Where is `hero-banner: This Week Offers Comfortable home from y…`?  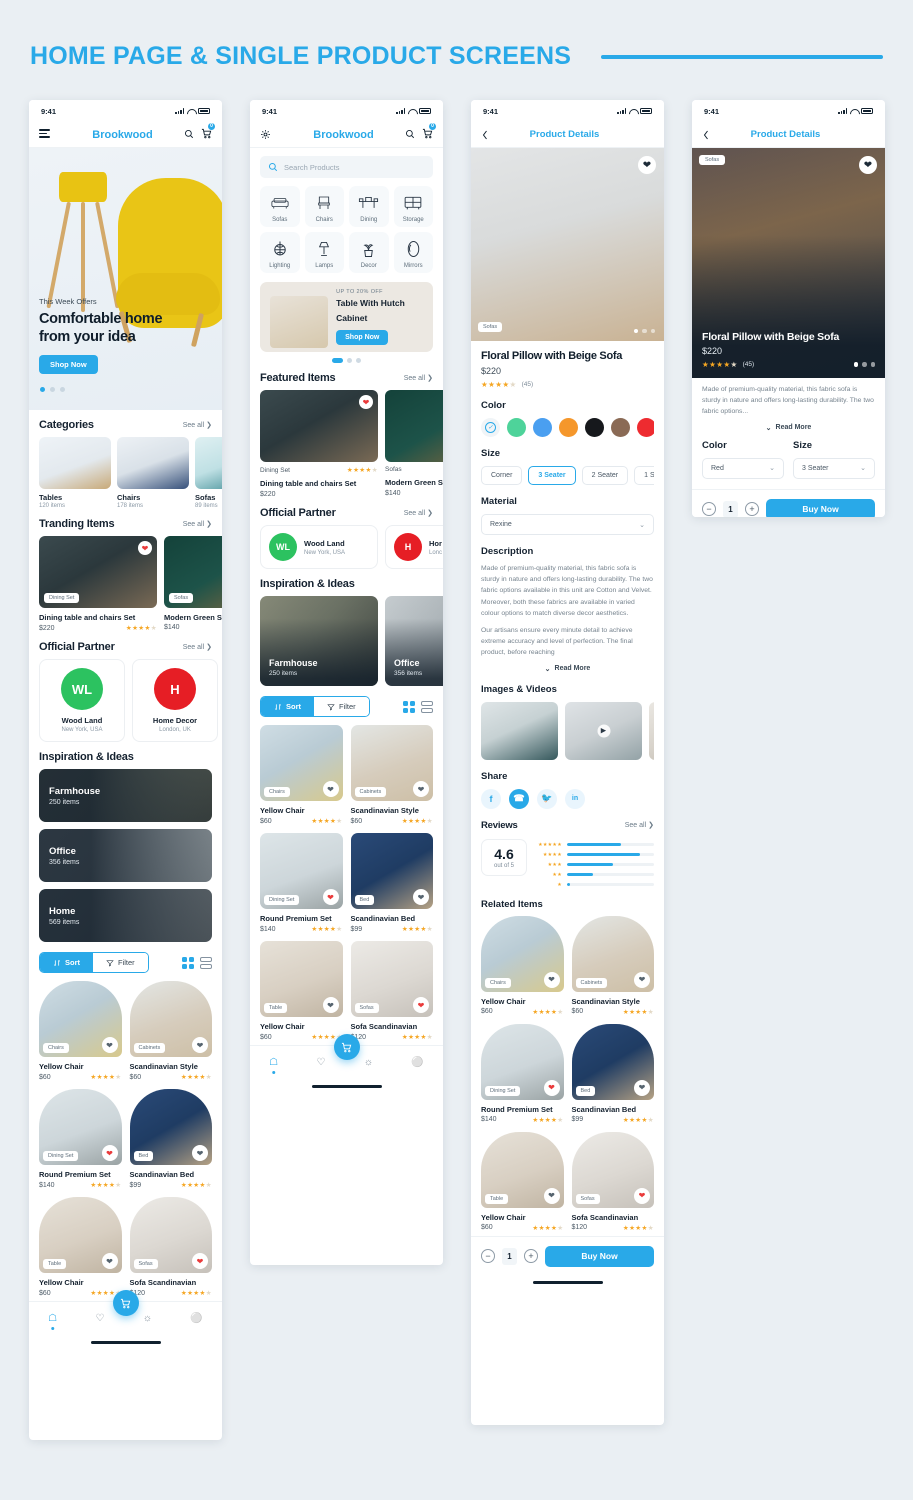
hero-banner: This Week Offers Comfortable home from y… is located at coordinates (125, 279).